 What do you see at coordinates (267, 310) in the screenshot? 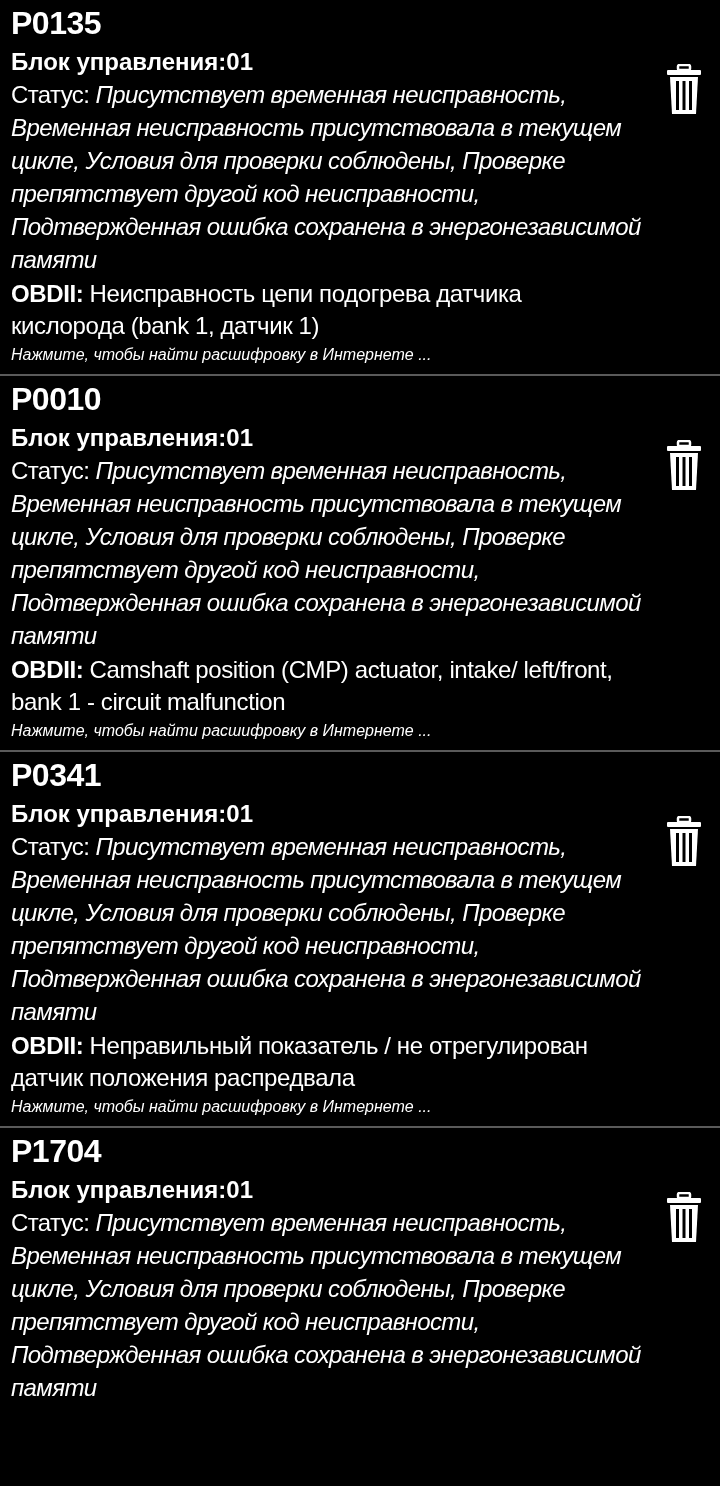
I see `obd-description: OBDII: Неисправность цепи подогрева датчика кислорода (bank 1, датчик 1)` at bounding box center [267, 310].